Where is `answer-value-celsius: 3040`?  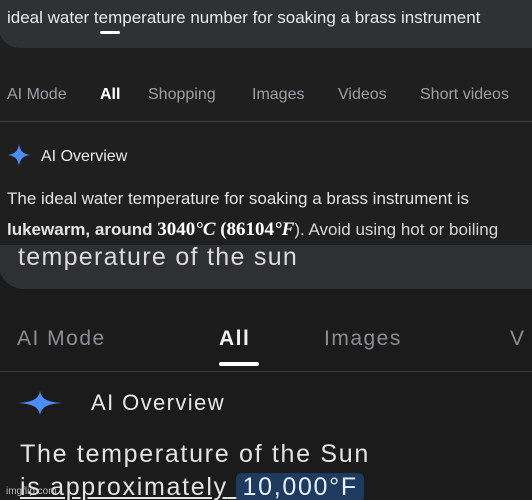 answer-value-celsius: 3040 is located at coordinates (176, 229).